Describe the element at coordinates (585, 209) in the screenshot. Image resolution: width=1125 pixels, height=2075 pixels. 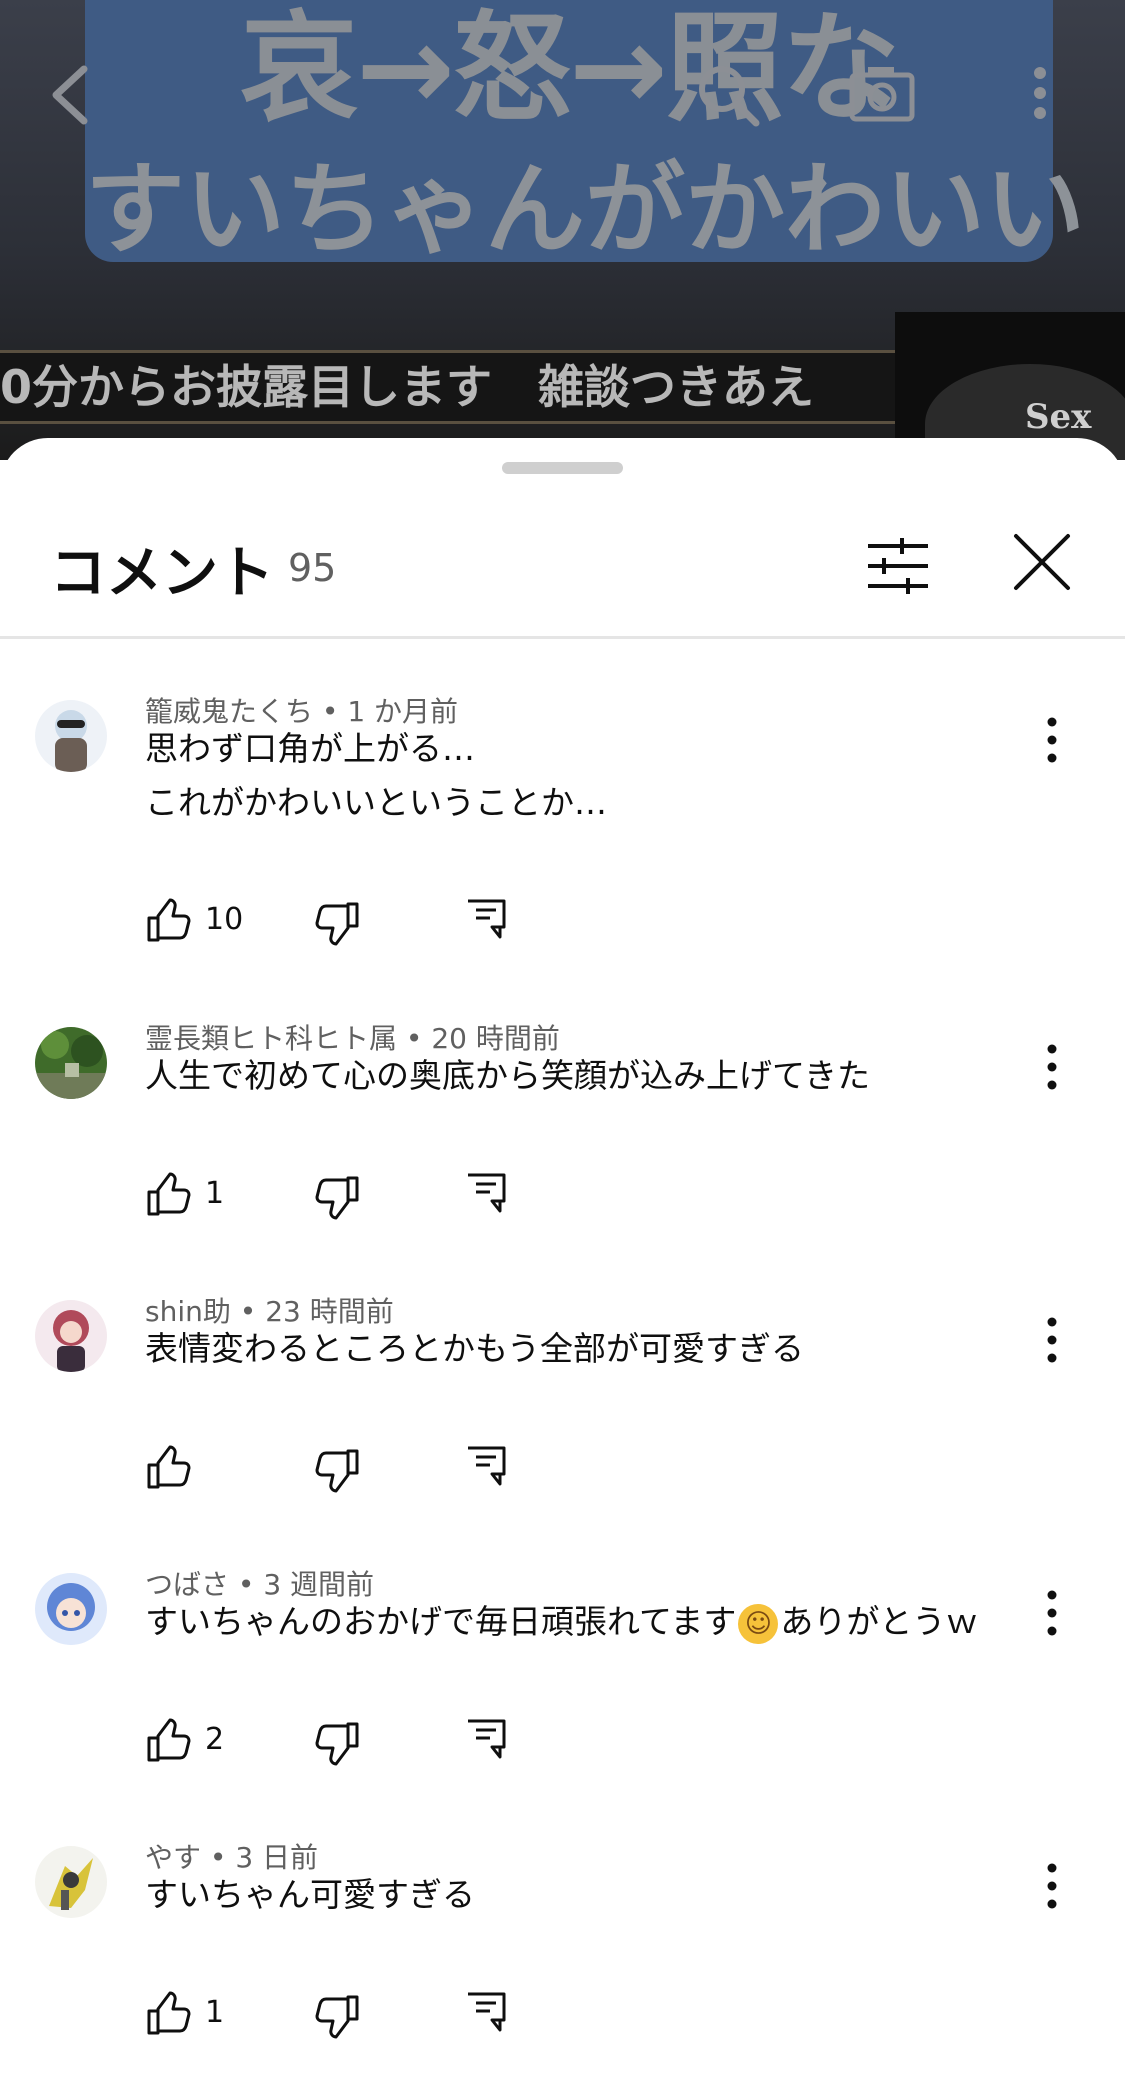
I see `thumbnail-title-line2: すいちゃんがかわいい` at that location.